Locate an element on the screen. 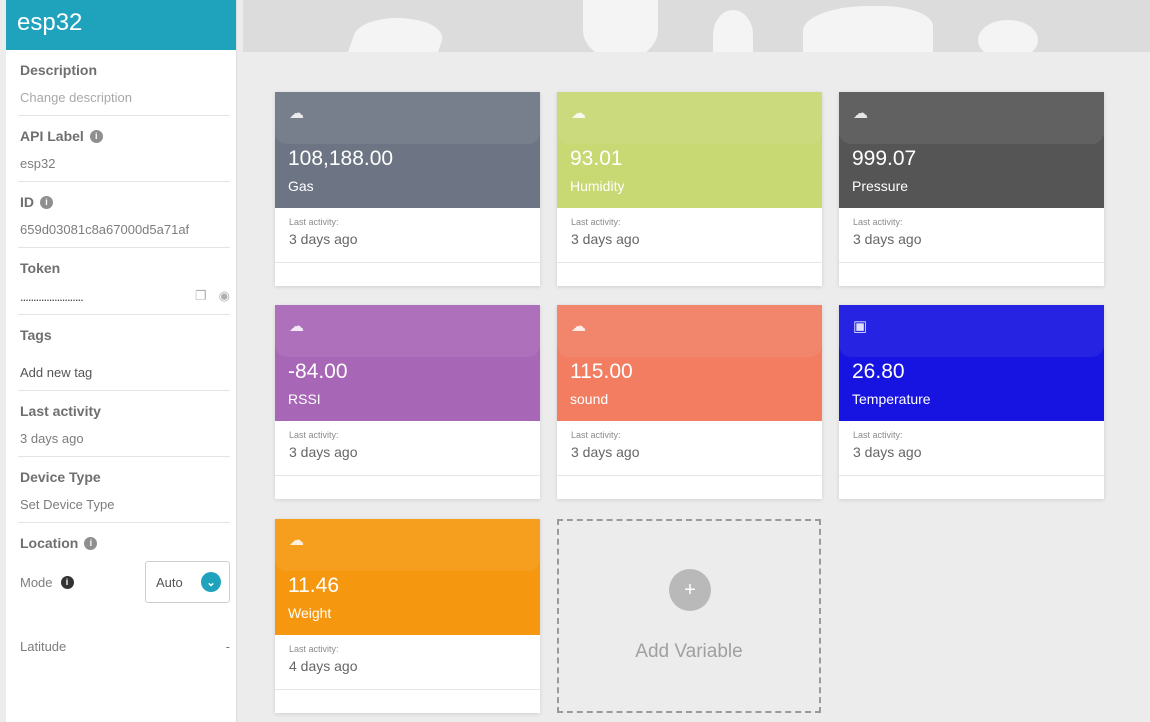 The height and width of the screenshot is (722, 1150). variable-value: 115.00 is located at coordinates (601, 371).